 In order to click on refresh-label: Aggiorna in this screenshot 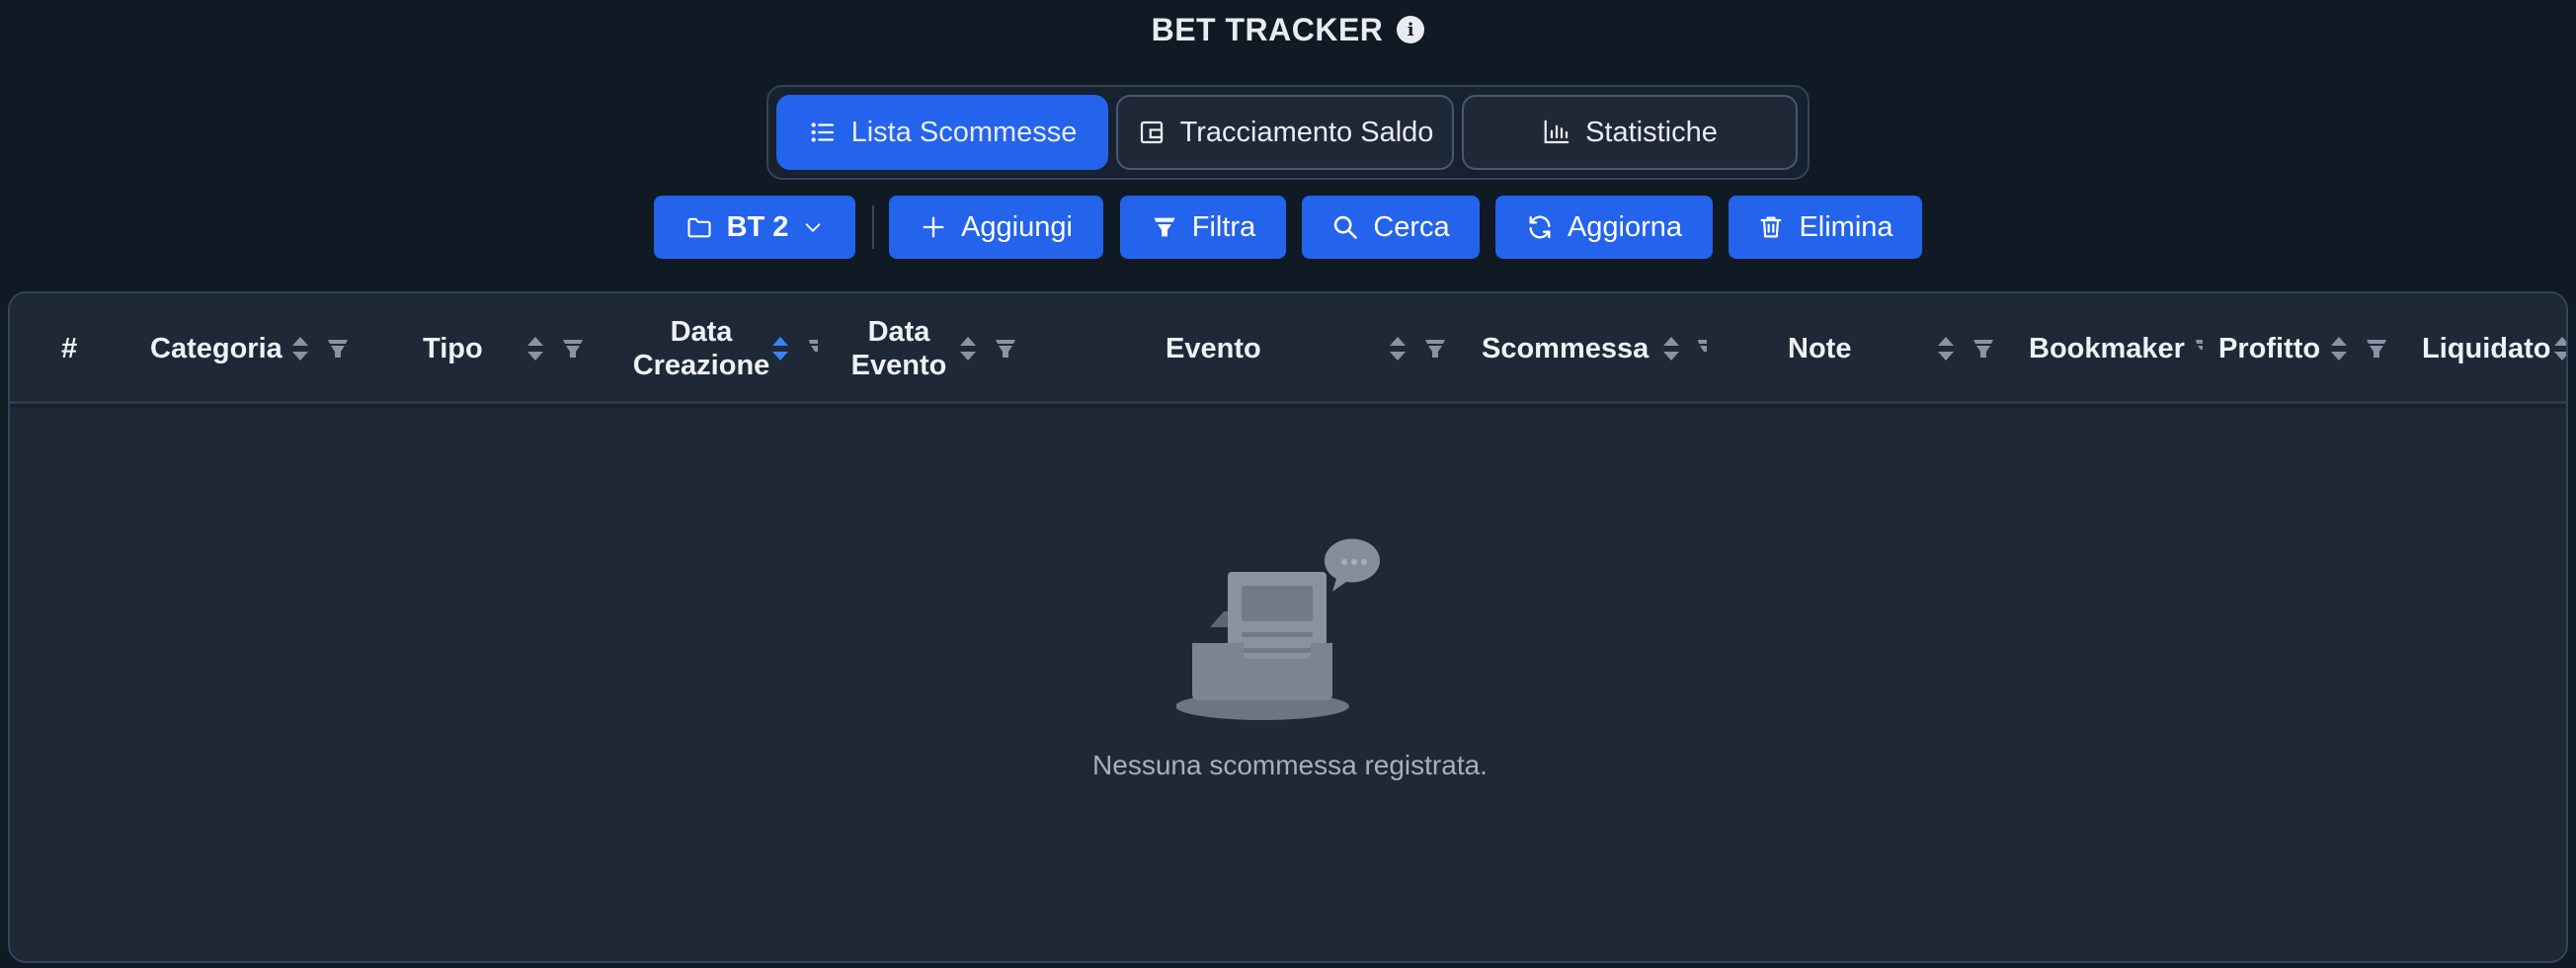, I will do `click(1625, 227)`.